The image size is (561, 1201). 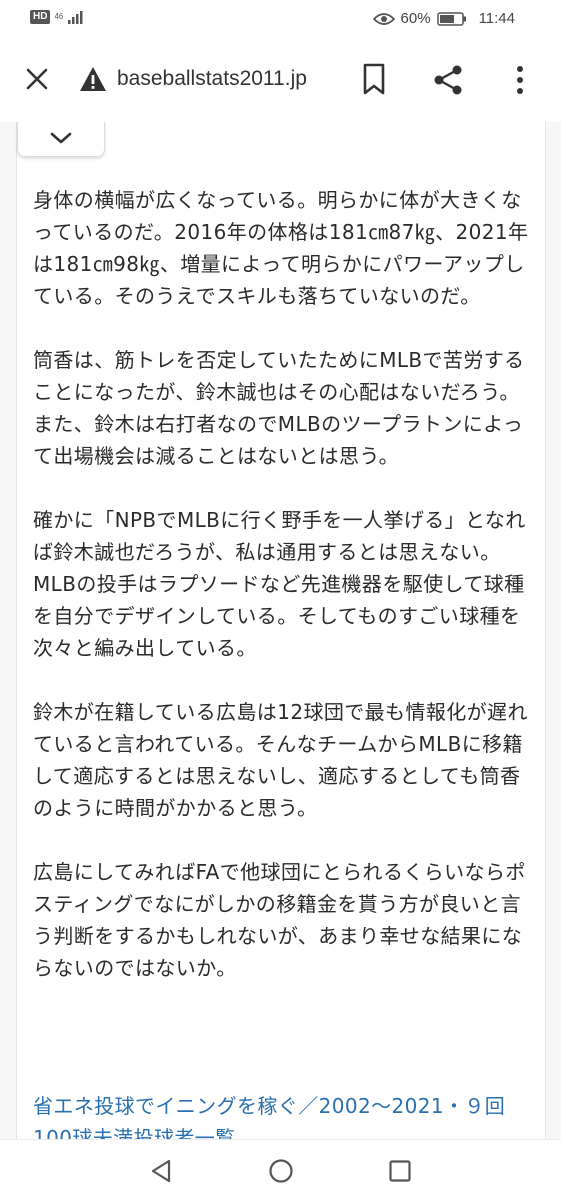 What do you see at coordinates (283, 1106) in the screenshot?
I see `related-link-line-1: 省エネ投球でイニングを稼ぐ／2002〜2021・９回` at bounding box center [283, 1106].